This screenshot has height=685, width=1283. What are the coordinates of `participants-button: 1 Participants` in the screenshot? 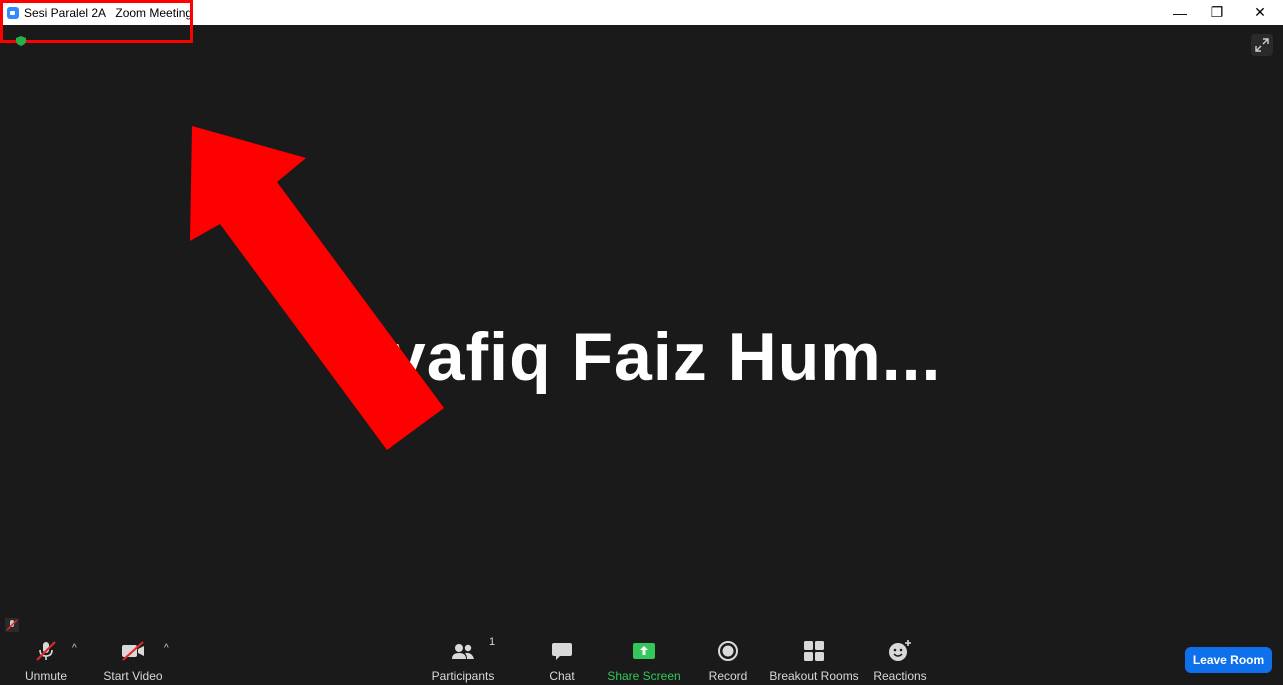 It's located at (463, 659).